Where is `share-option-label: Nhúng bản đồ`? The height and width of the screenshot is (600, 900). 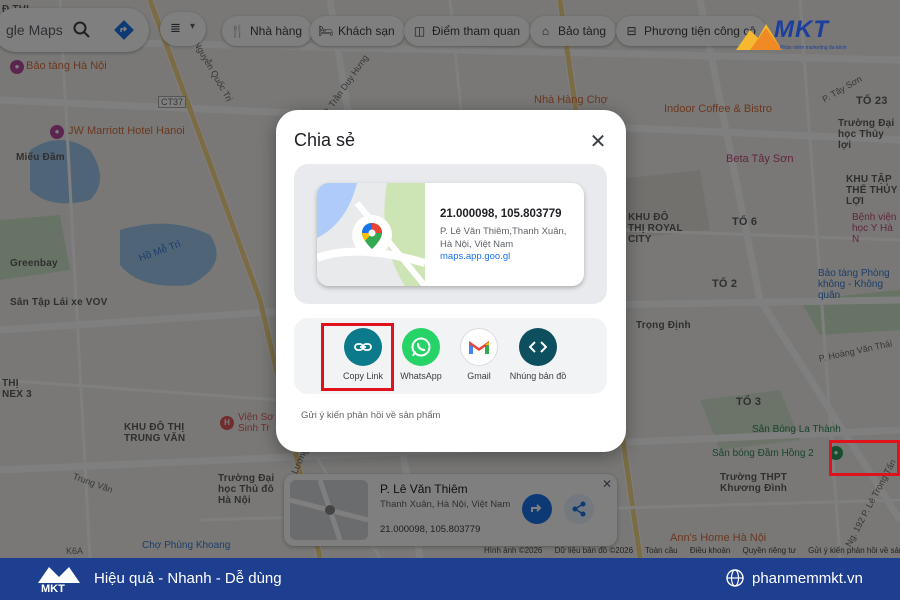
share-option-label: Nhúng bản đồ is located at coordinates (538, 376).